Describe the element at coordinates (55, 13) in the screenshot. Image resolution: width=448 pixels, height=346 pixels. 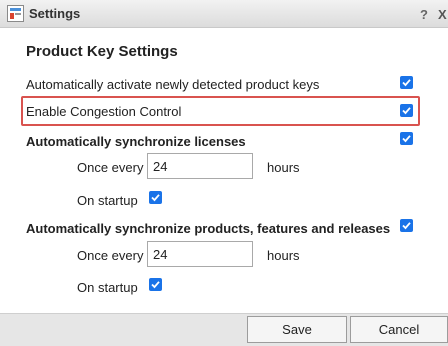
I see `window-title: Settings` at that location.